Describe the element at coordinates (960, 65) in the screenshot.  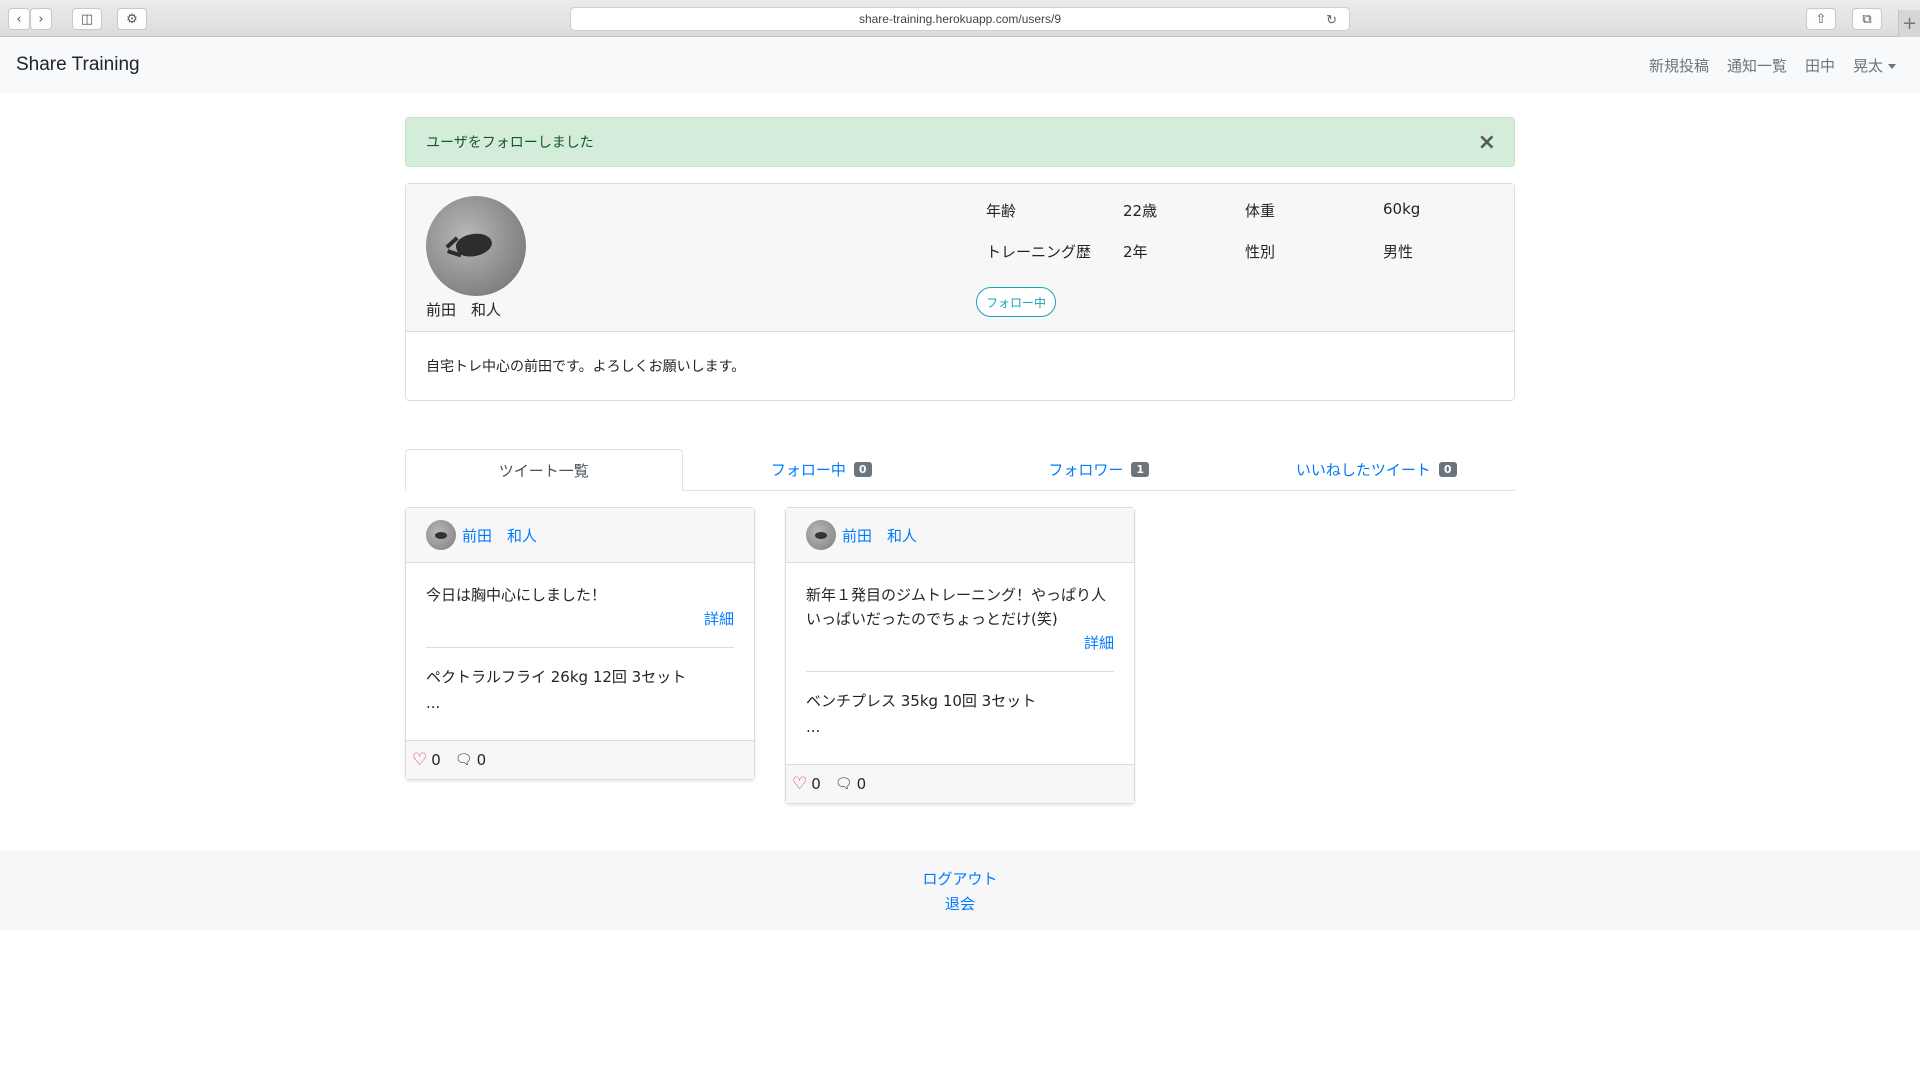
I see `navbar: Share Training 新規投稿 通知一覧 田中 晃太` at that location.